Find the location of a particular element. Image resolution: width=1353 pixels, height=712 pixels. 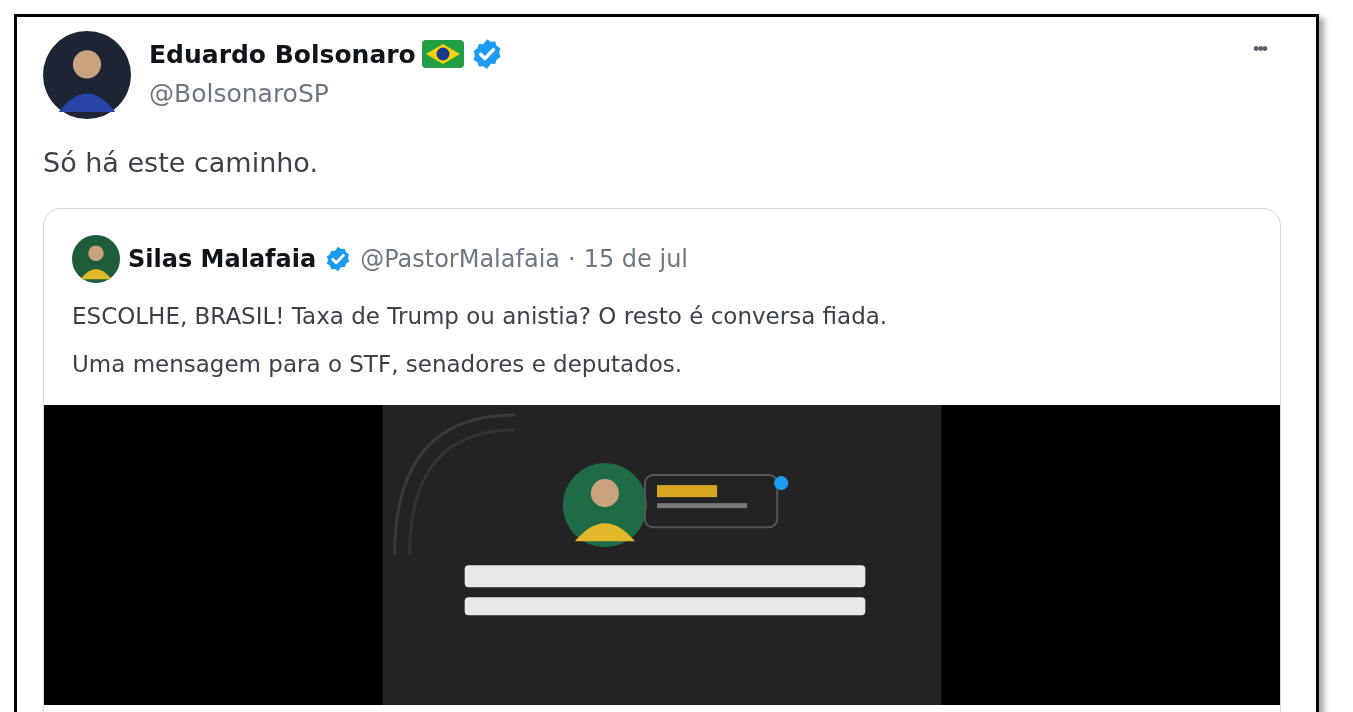

post-text: Só há este caminho. is located at coordinates (181, 162).